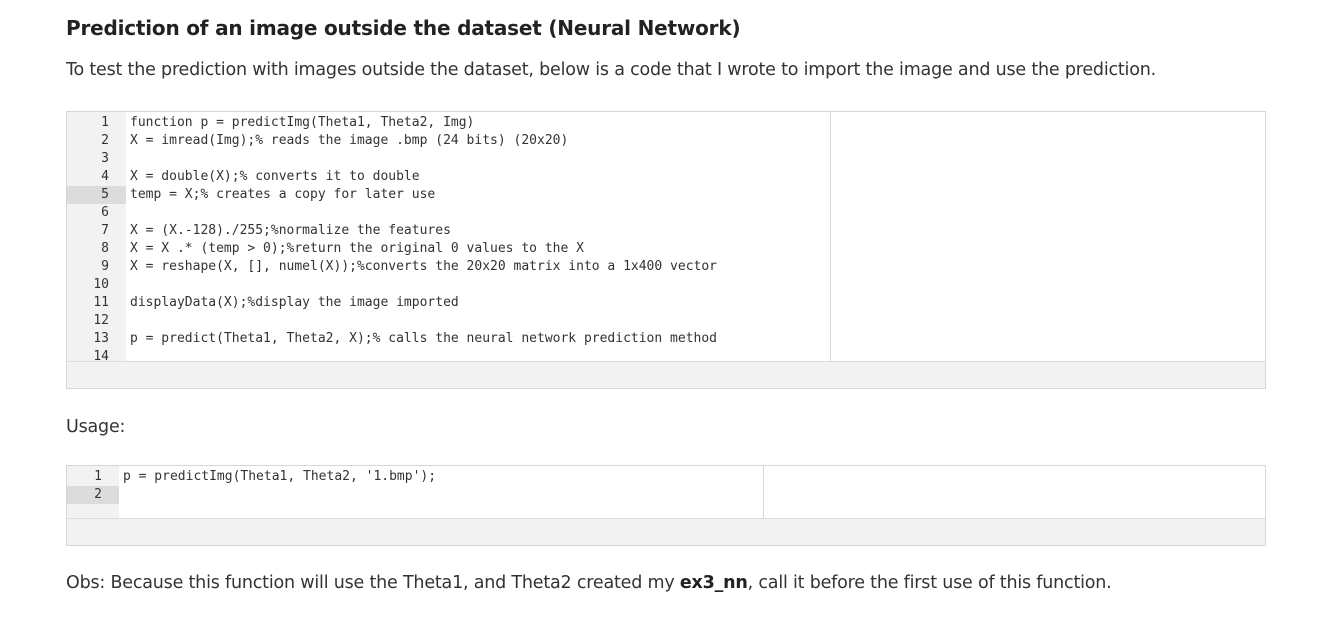 The width and height of the screenshot is (1333, 627). What do you see at coordinates (96, 427) in the screenshot?
I see `usage-label: Usage:` at bounding box center [96, 427].